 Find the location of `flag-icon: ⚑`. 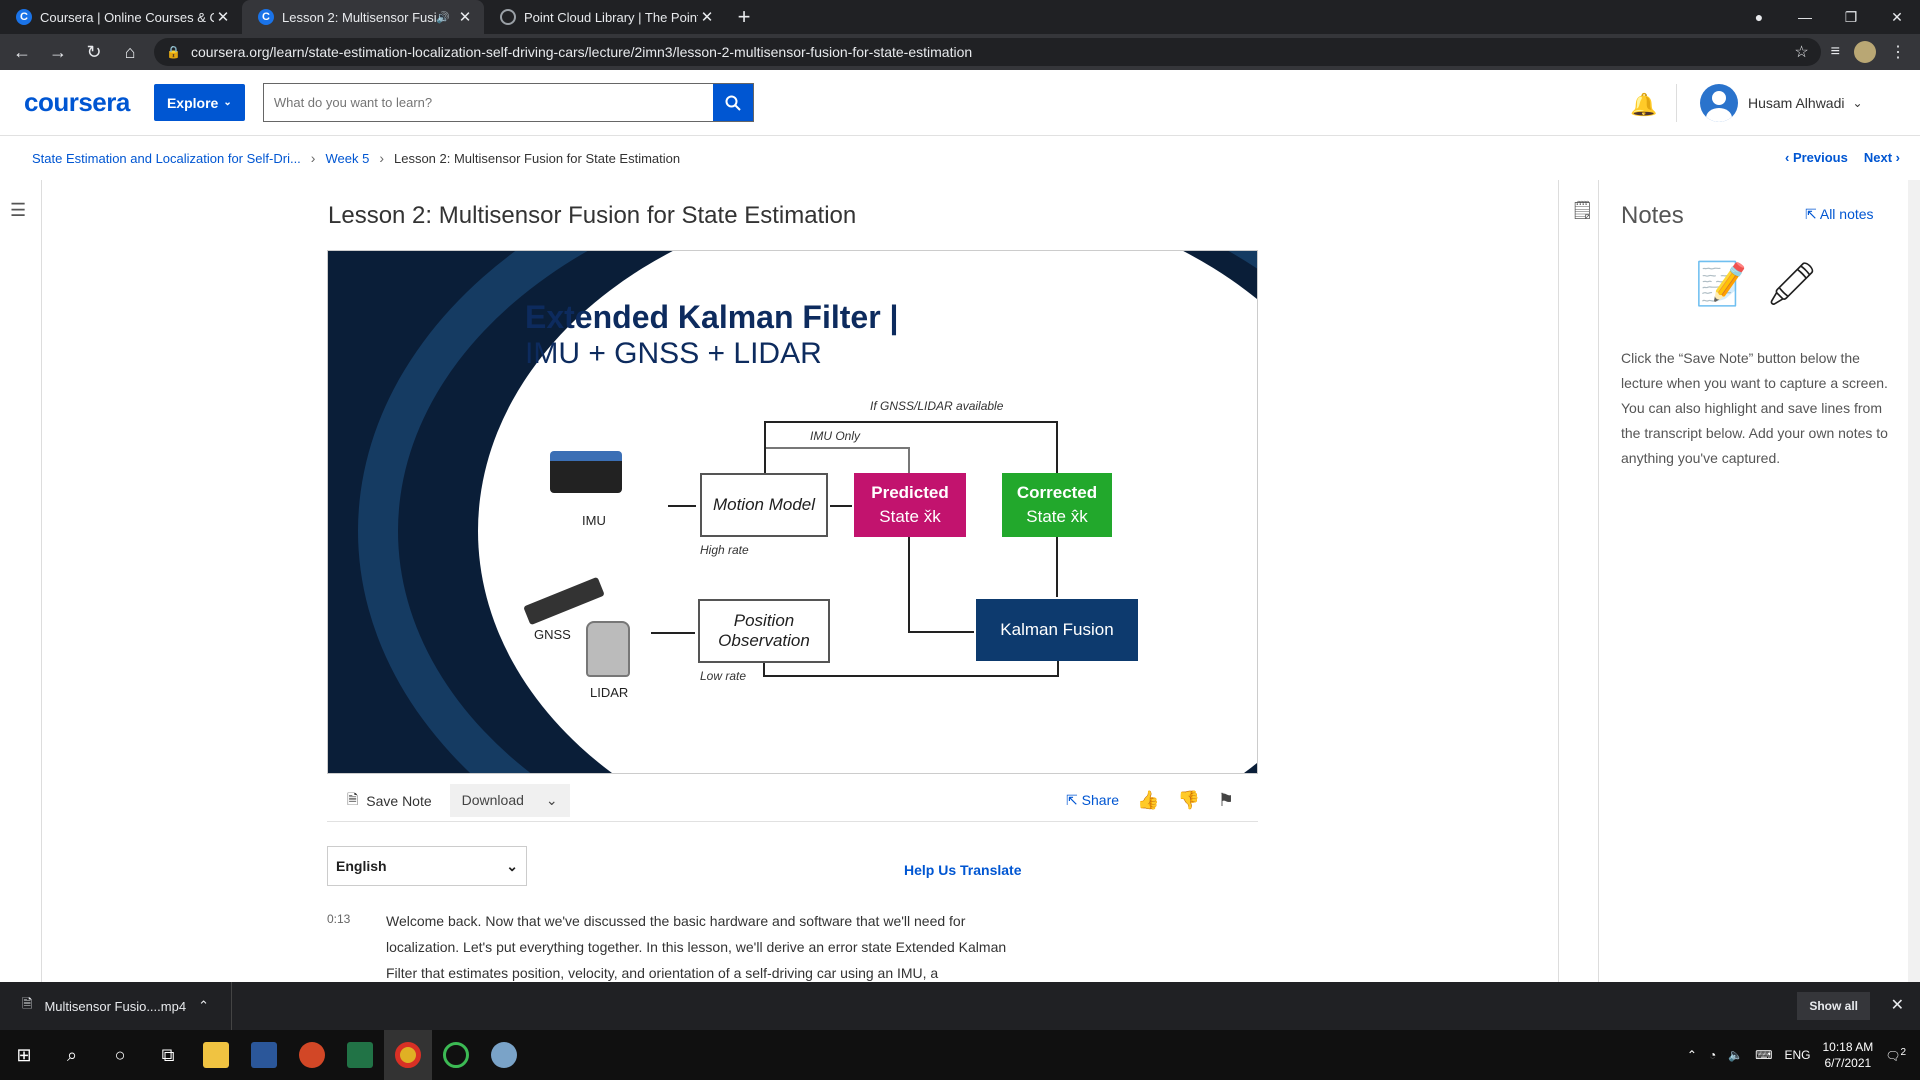

flag-icon: ⚑ is located at coordinates (1226, 800).